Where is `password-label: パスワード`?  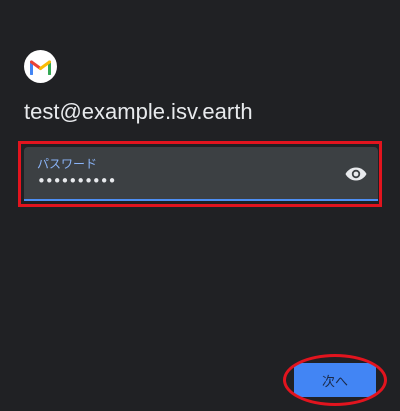
password-label: パスワード is located at coordinates (67, 164).